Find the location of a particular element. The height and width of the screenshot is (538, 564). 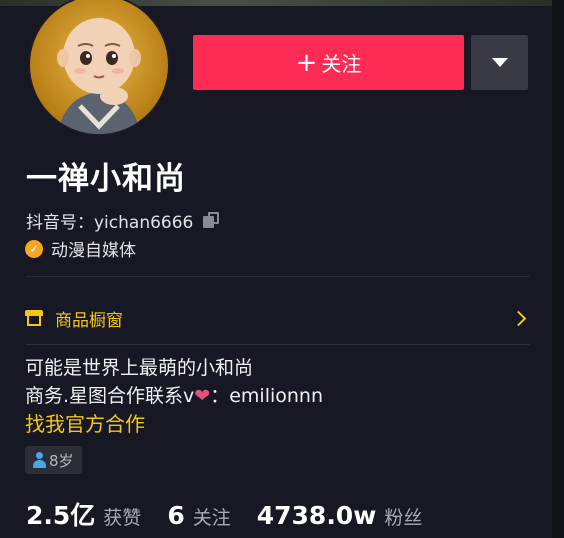

following-label: 关注 is located at coordinates (211, 518).